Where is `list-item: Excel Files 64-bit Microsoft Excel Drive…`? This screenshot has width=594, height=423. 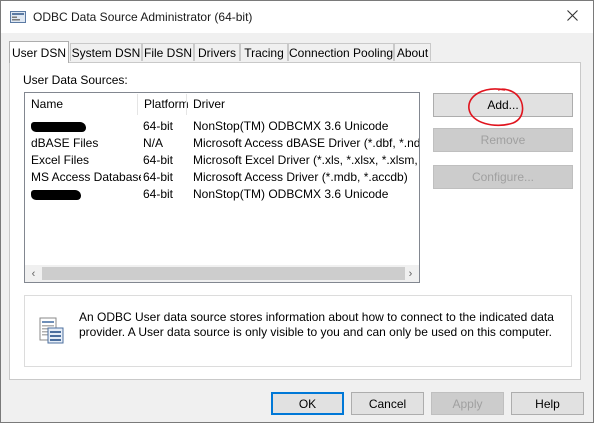 list-item: Excel Files 64-bit Microsoft Excel Drive… is located at coordinates (222, 160).